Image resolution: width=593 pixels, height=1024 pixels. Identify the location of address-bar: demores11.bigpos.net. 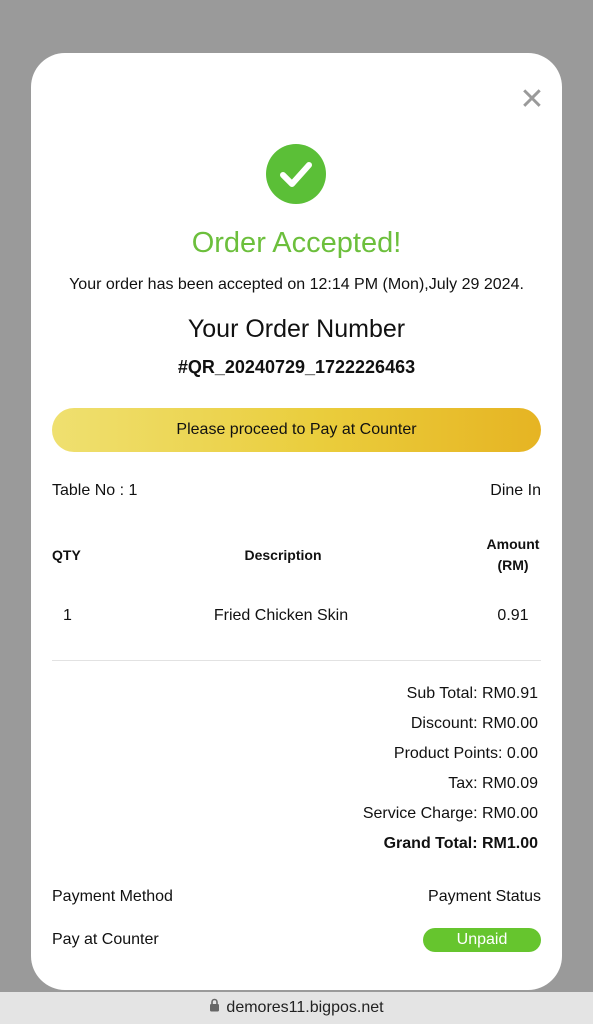
(296, 1008).